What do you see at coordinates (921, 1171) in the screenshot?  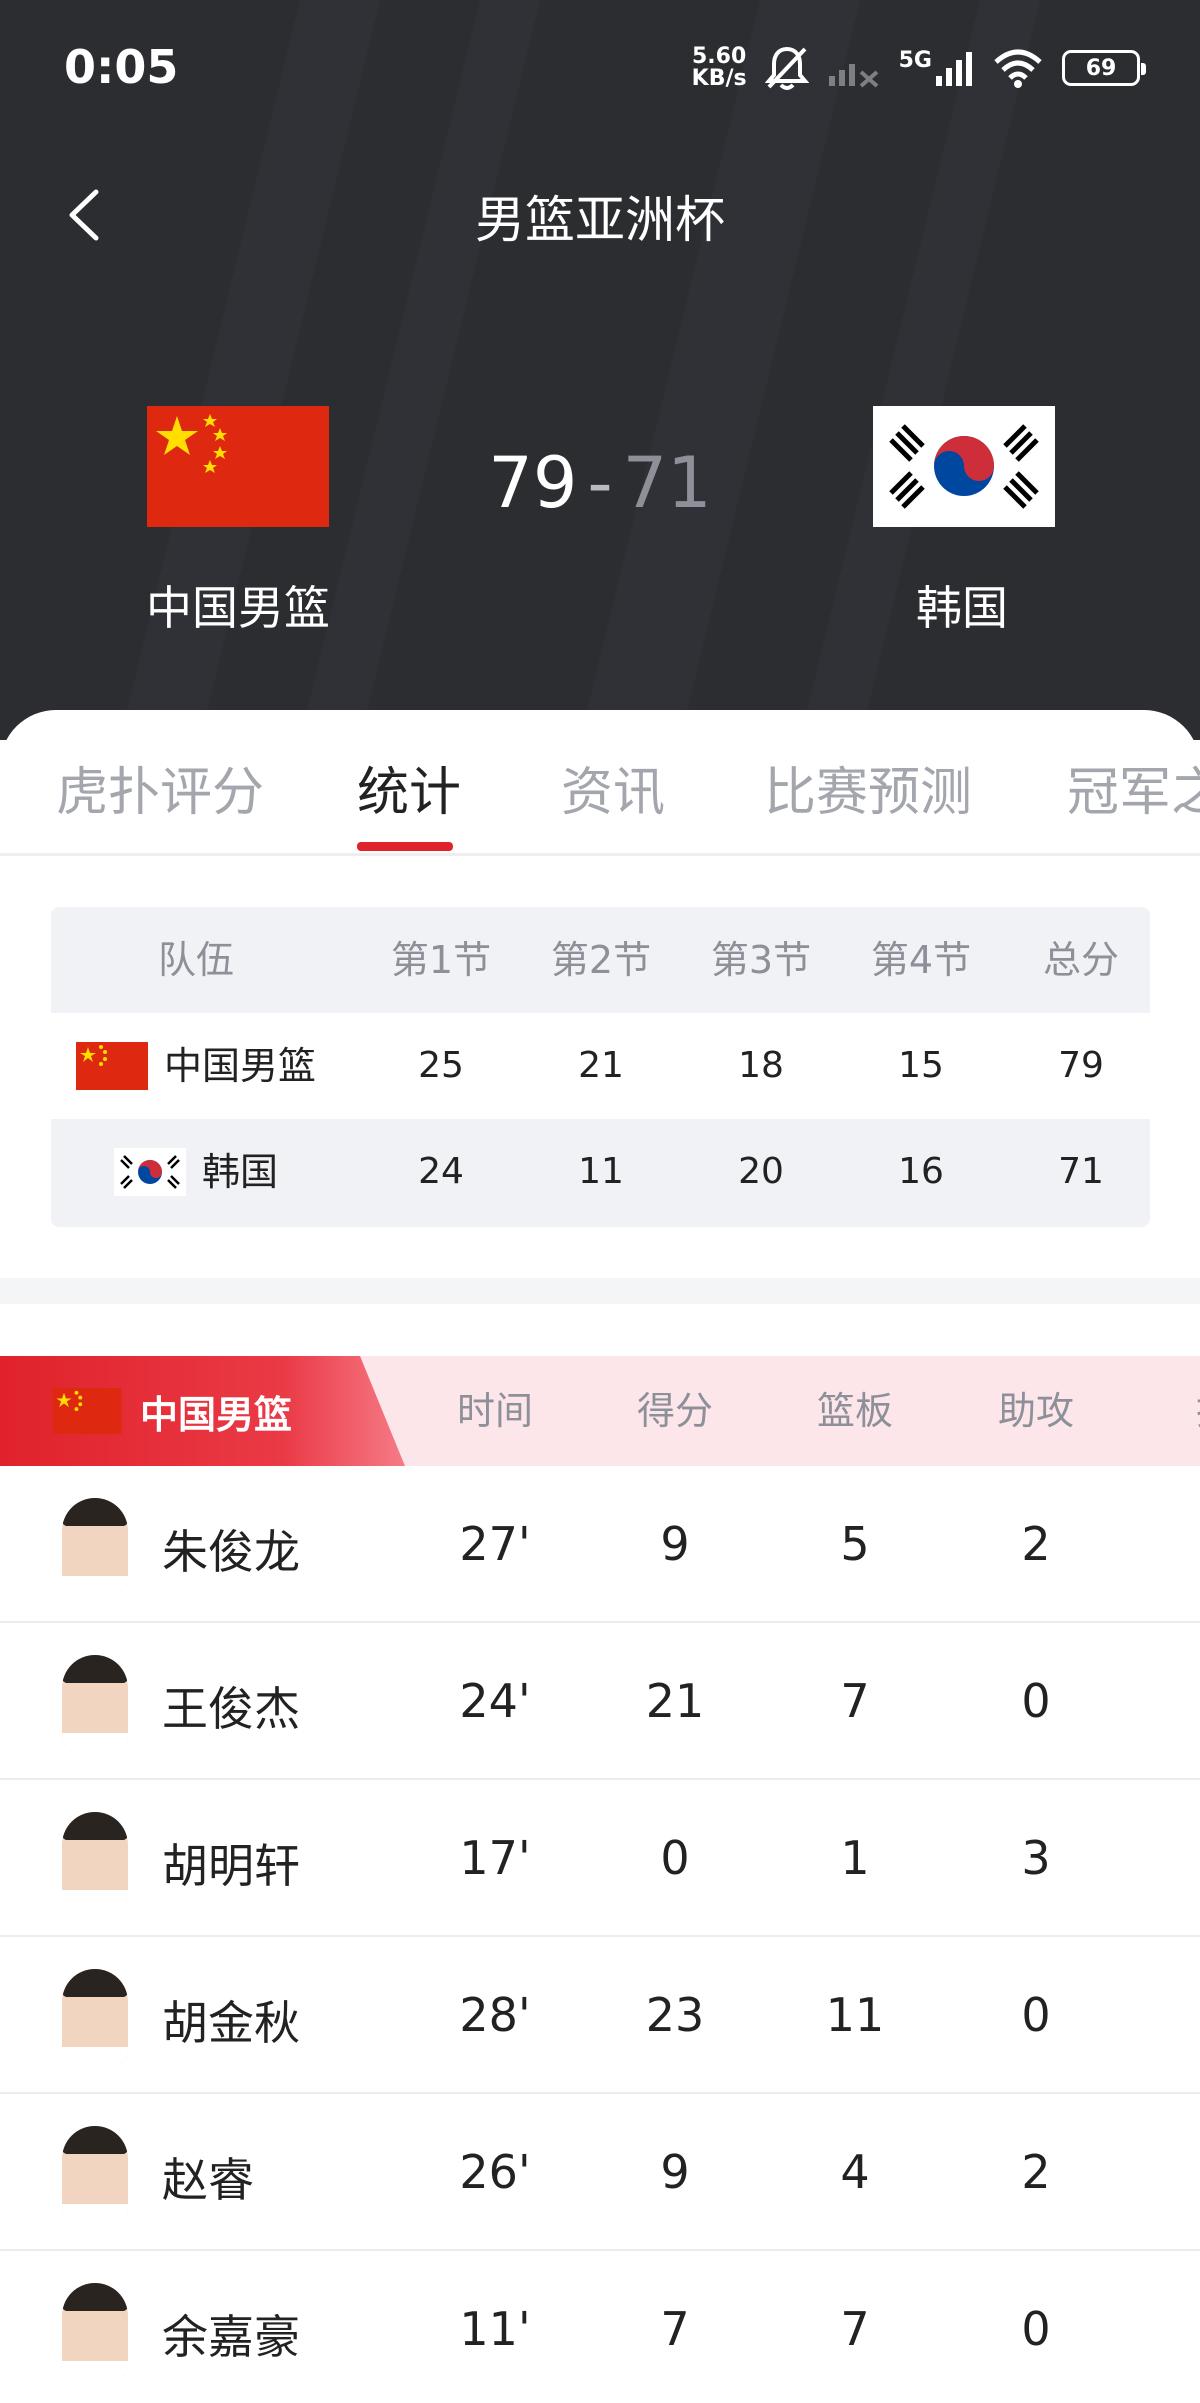 I see `q4-score: 16` at bounding box center [921, 1171].